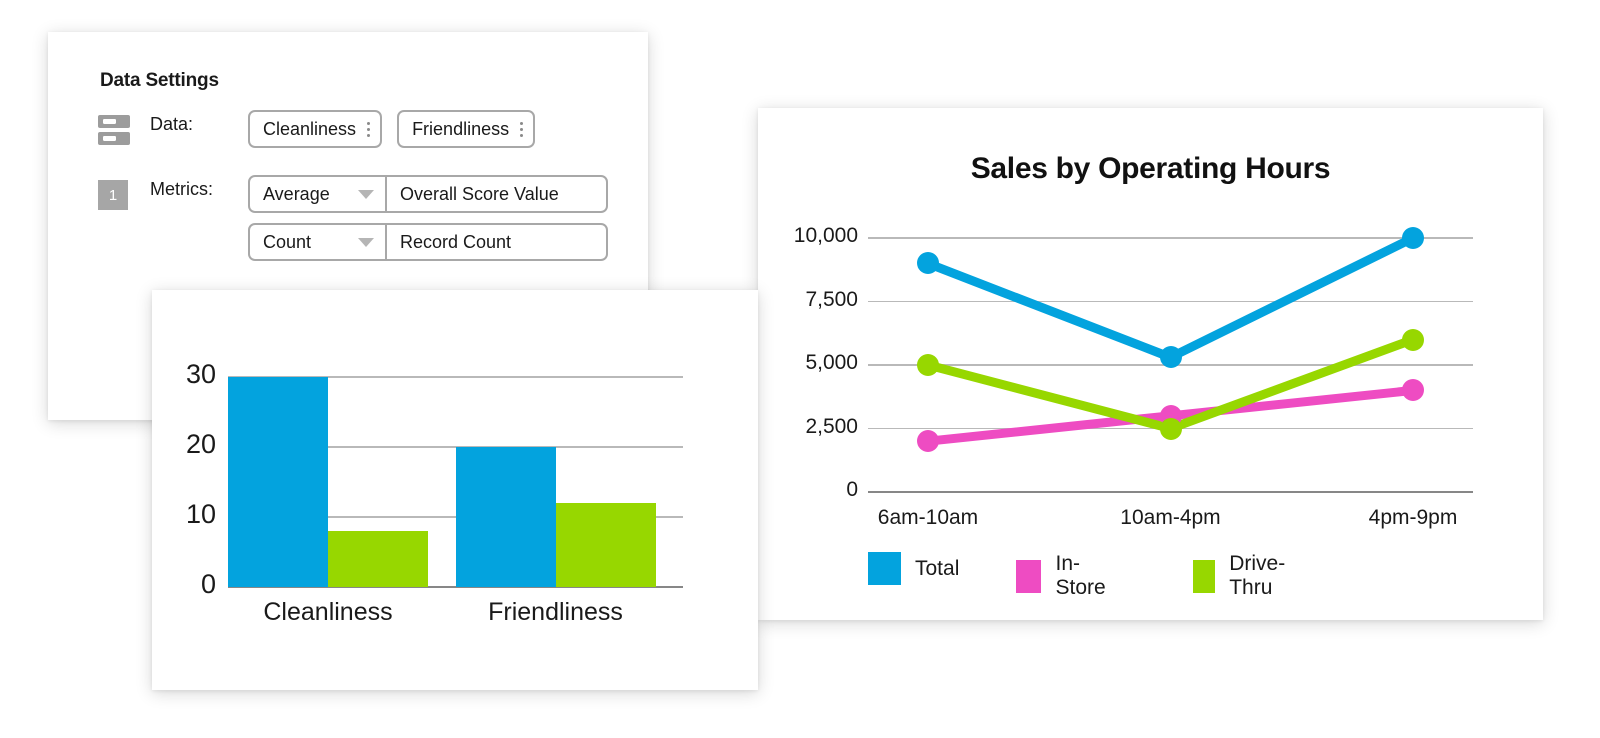 The height and width of the screenshot is (738, 1600). I want to click on metrics-row-icon-cell: 1, so click(124, 192).